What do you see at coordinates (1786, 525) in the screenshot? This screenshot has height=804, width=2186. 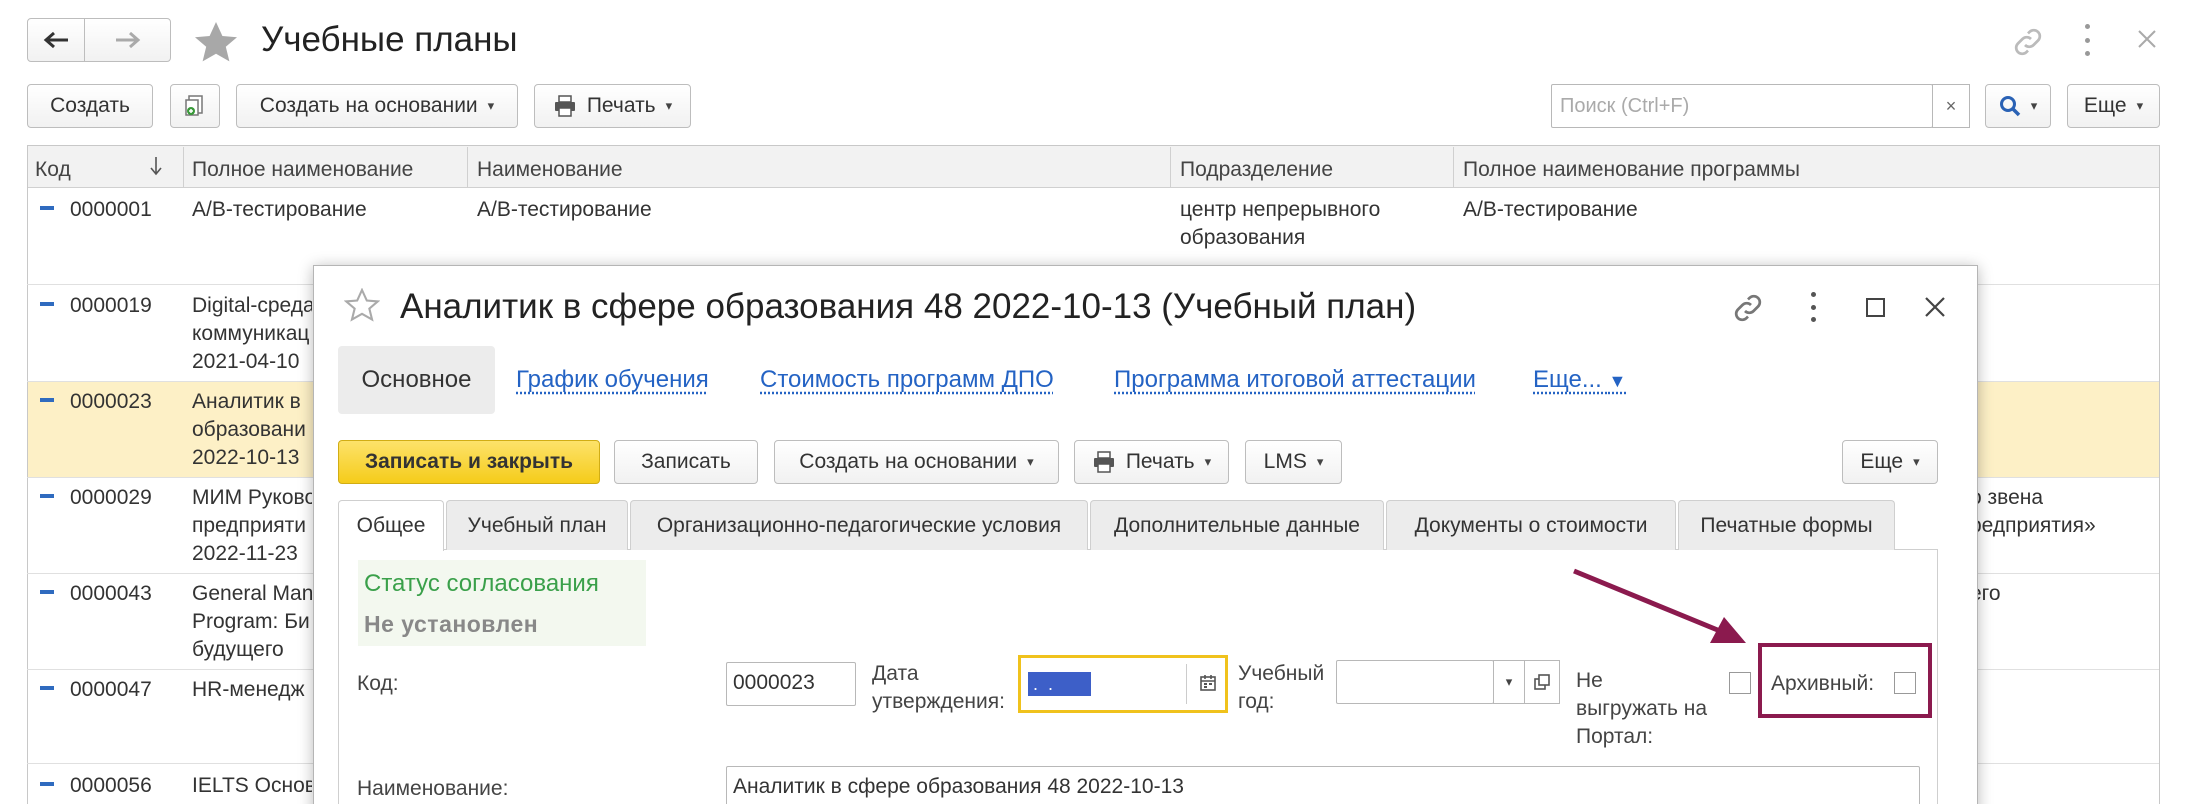 I see `tab-print-forms: Печатные формы` at bounding box center [1786, 525].